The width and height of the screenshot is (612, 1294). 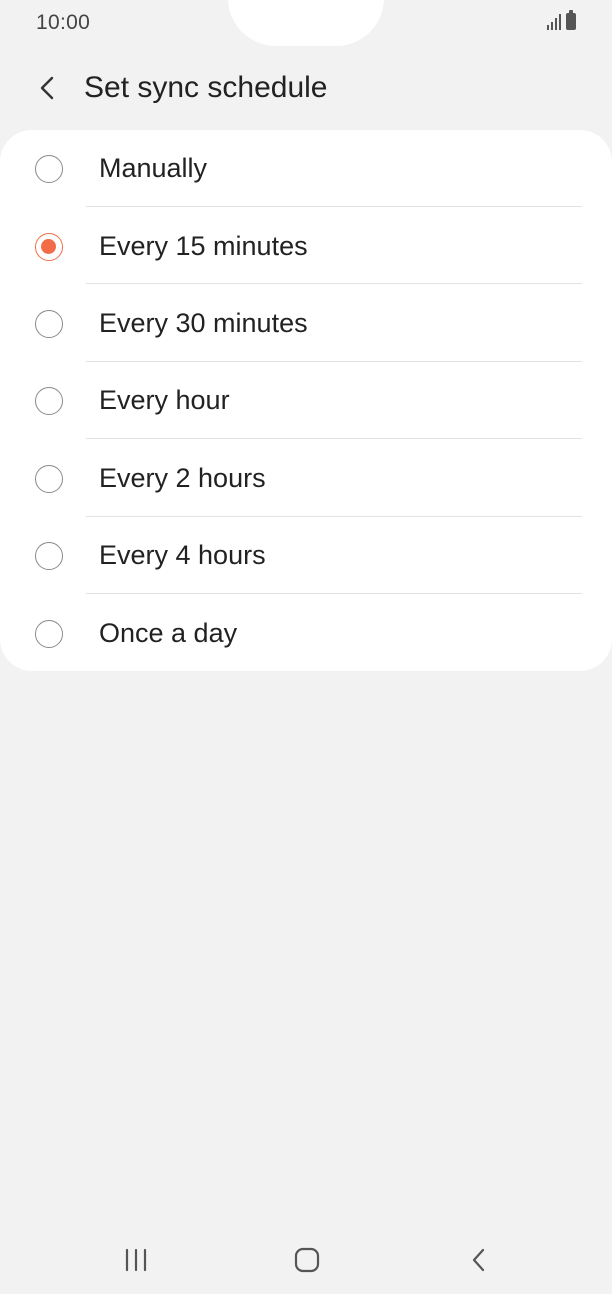 What do you see at coordinates (153, 168) in the screenshot?
I see `option-label: Manually` at bounding box center [153, 168].